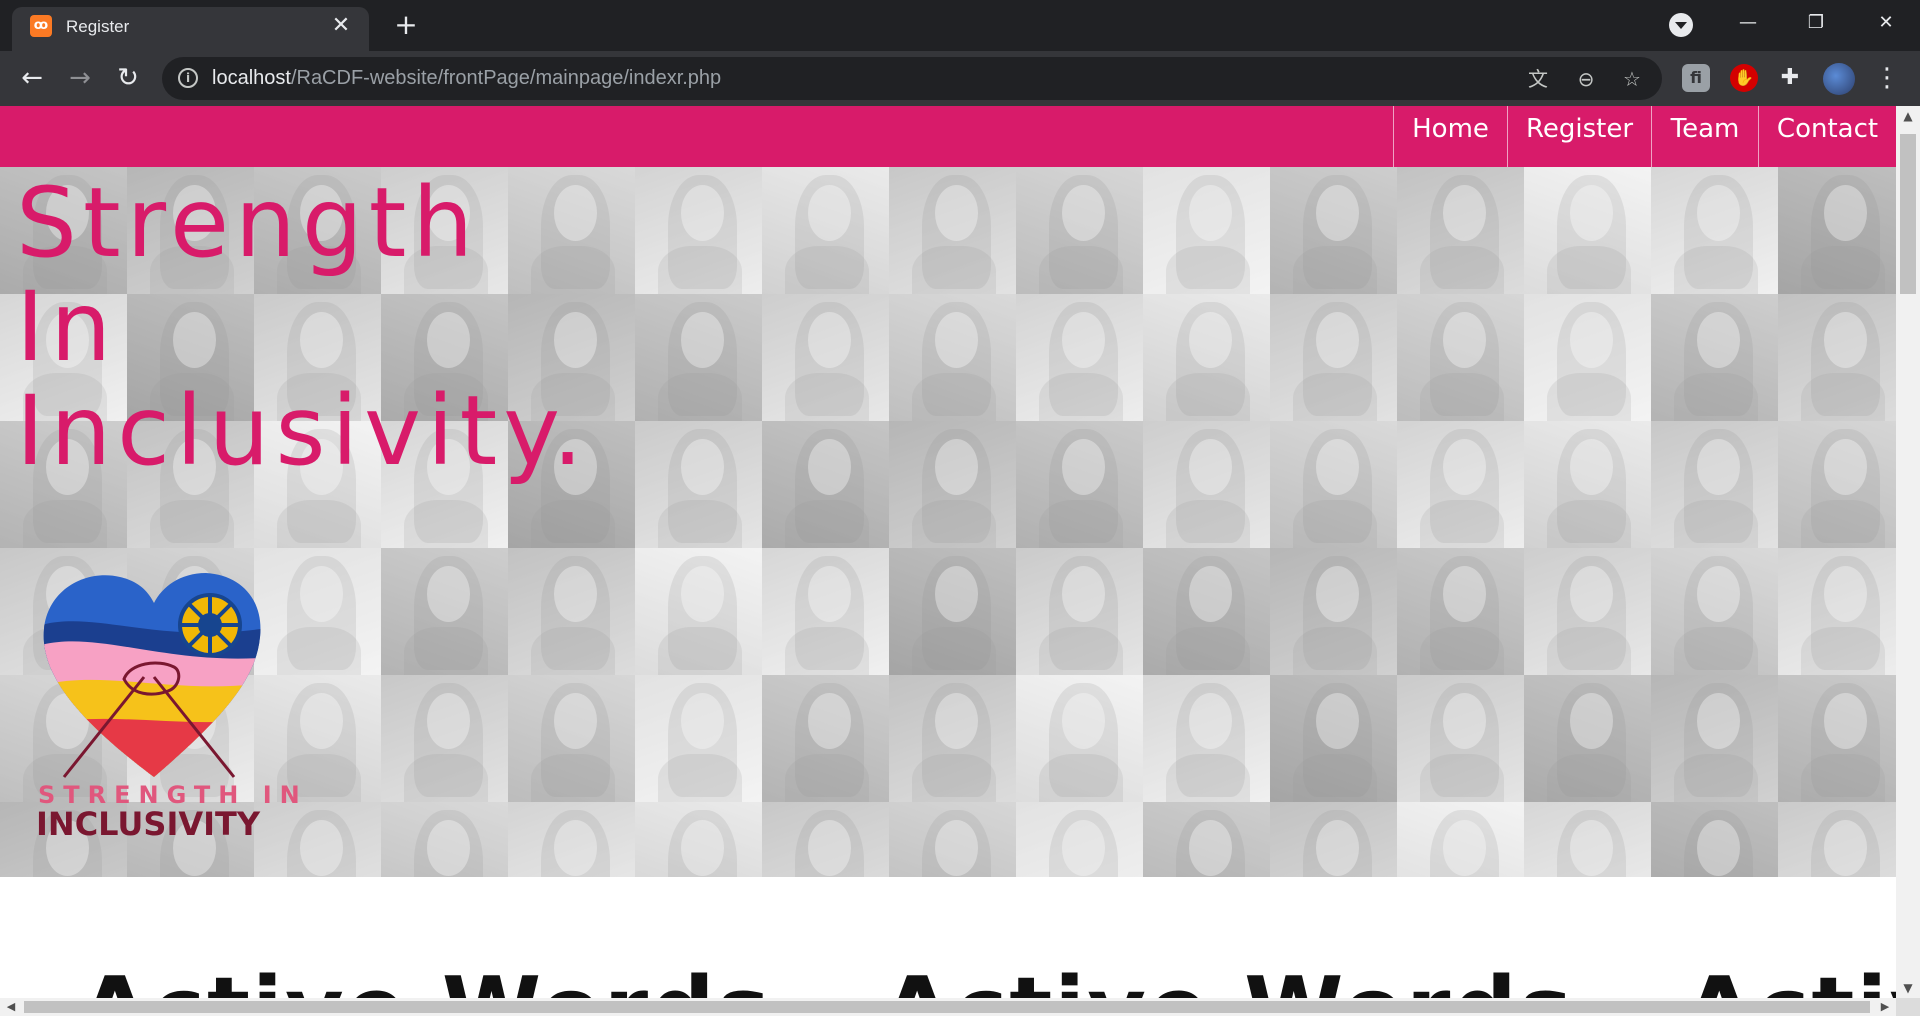 This screenshot has width=1920, height=1016. What do you see at coordinates (128, 78) in the screenshot?
I see `reload-icon: ↻` at bounding box center [128, 78].